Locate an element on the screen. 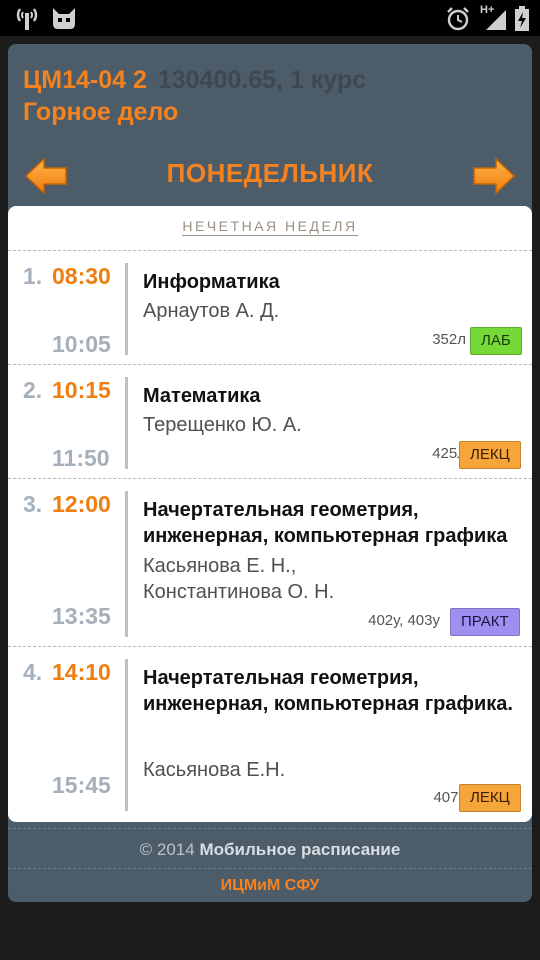 The width and height of the screenshot is (540, 960). copyright-line: © 2014 Мобильное расписание is located at coordinates (270, 850).